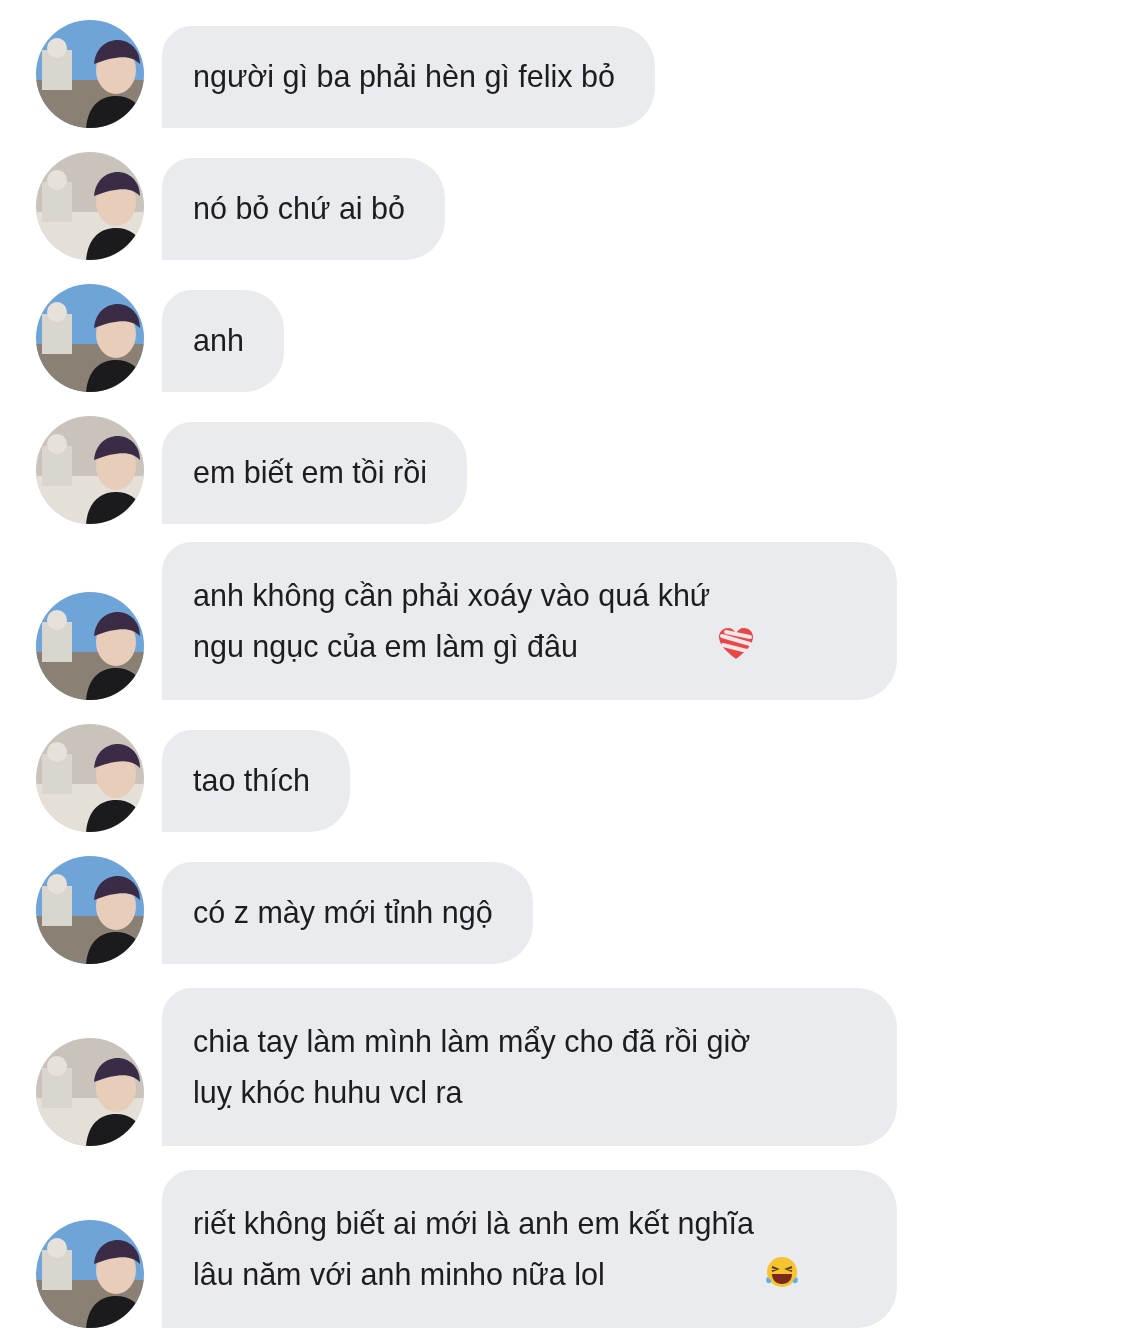 This screenshot has width=1125, height=1332. I want to click on message-text: có z mày mới tỉnh ngộ, so click(343, 913).